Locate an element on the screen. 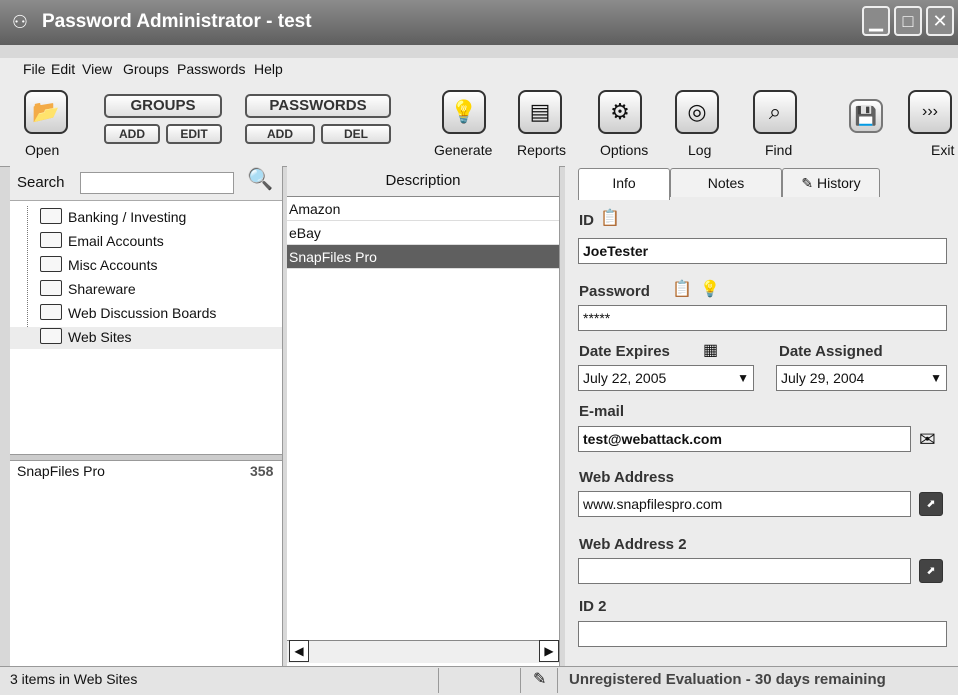  search-label: Search is located at coordinates (41, 182).